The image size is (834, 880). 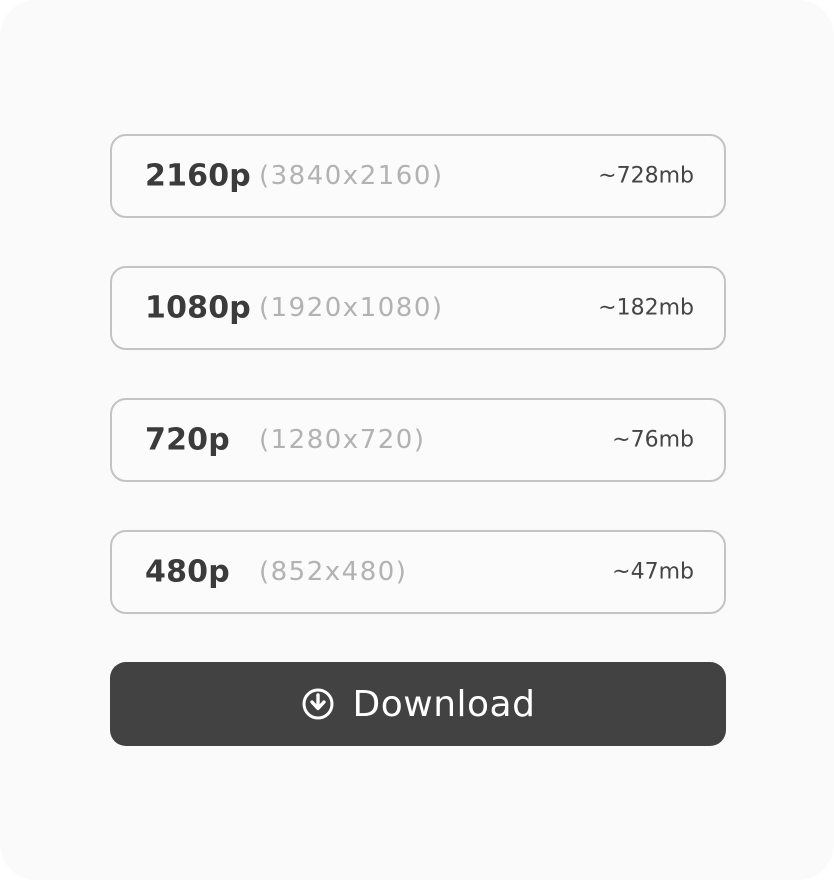 What do you see at coordinates (444, 704) in the screenshot?
I see `download-button-label: Download` at bounding box center [444, 704].